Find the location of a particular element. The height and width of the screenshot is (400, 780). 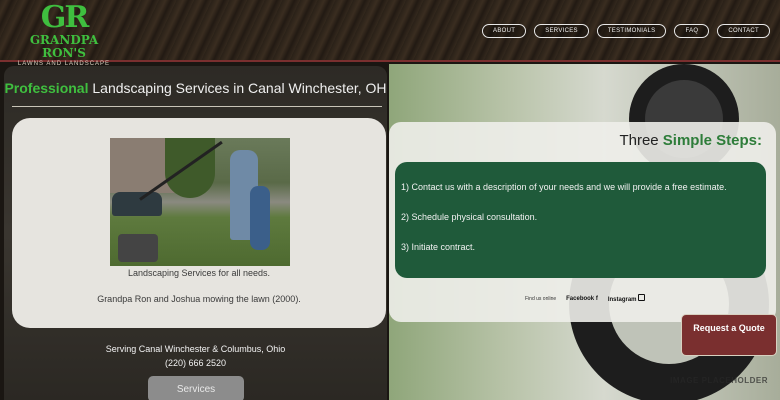

main-nav: ABOUT SERVICES TESTIMONIALS FAQ CONTACT is located at coordinates (626, 31).